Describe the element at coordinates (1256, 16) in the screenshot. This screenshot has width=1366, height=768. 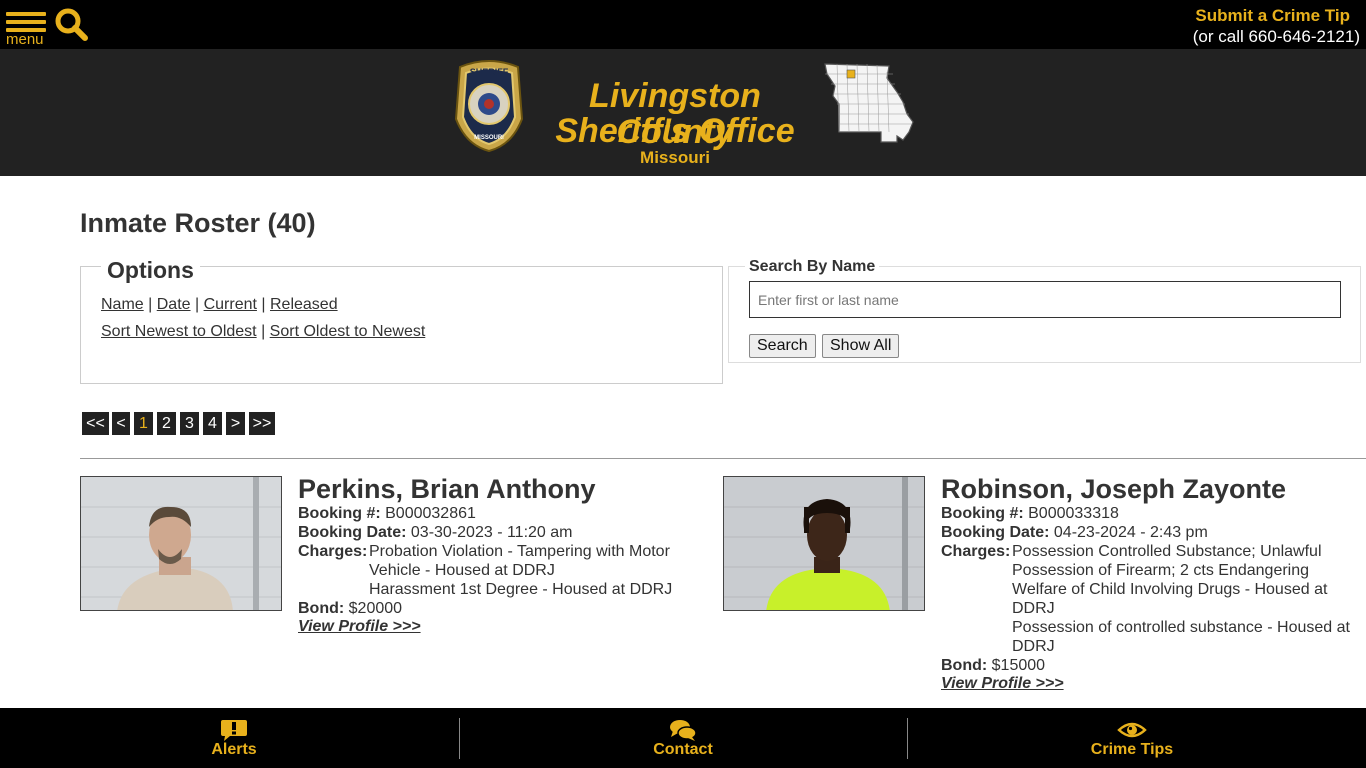
I see `submit-crime-tip-link: Submit a Crime Tip` at that location.